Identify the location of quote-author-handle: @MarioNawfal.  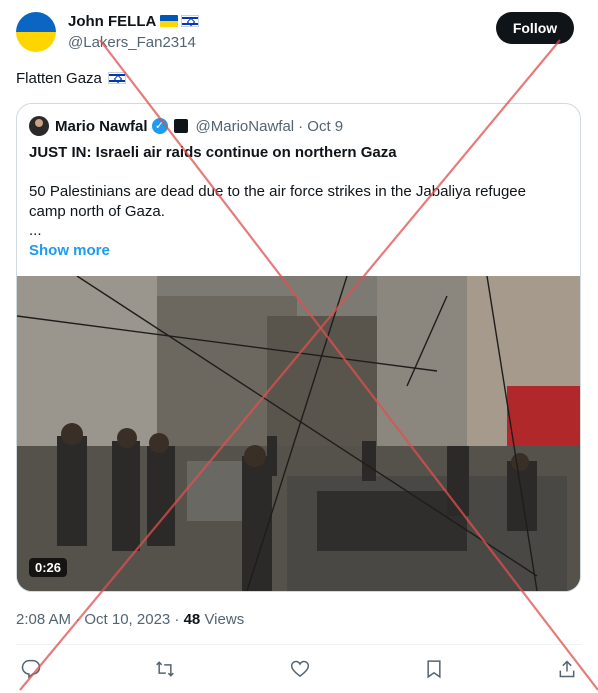
(245, 126).